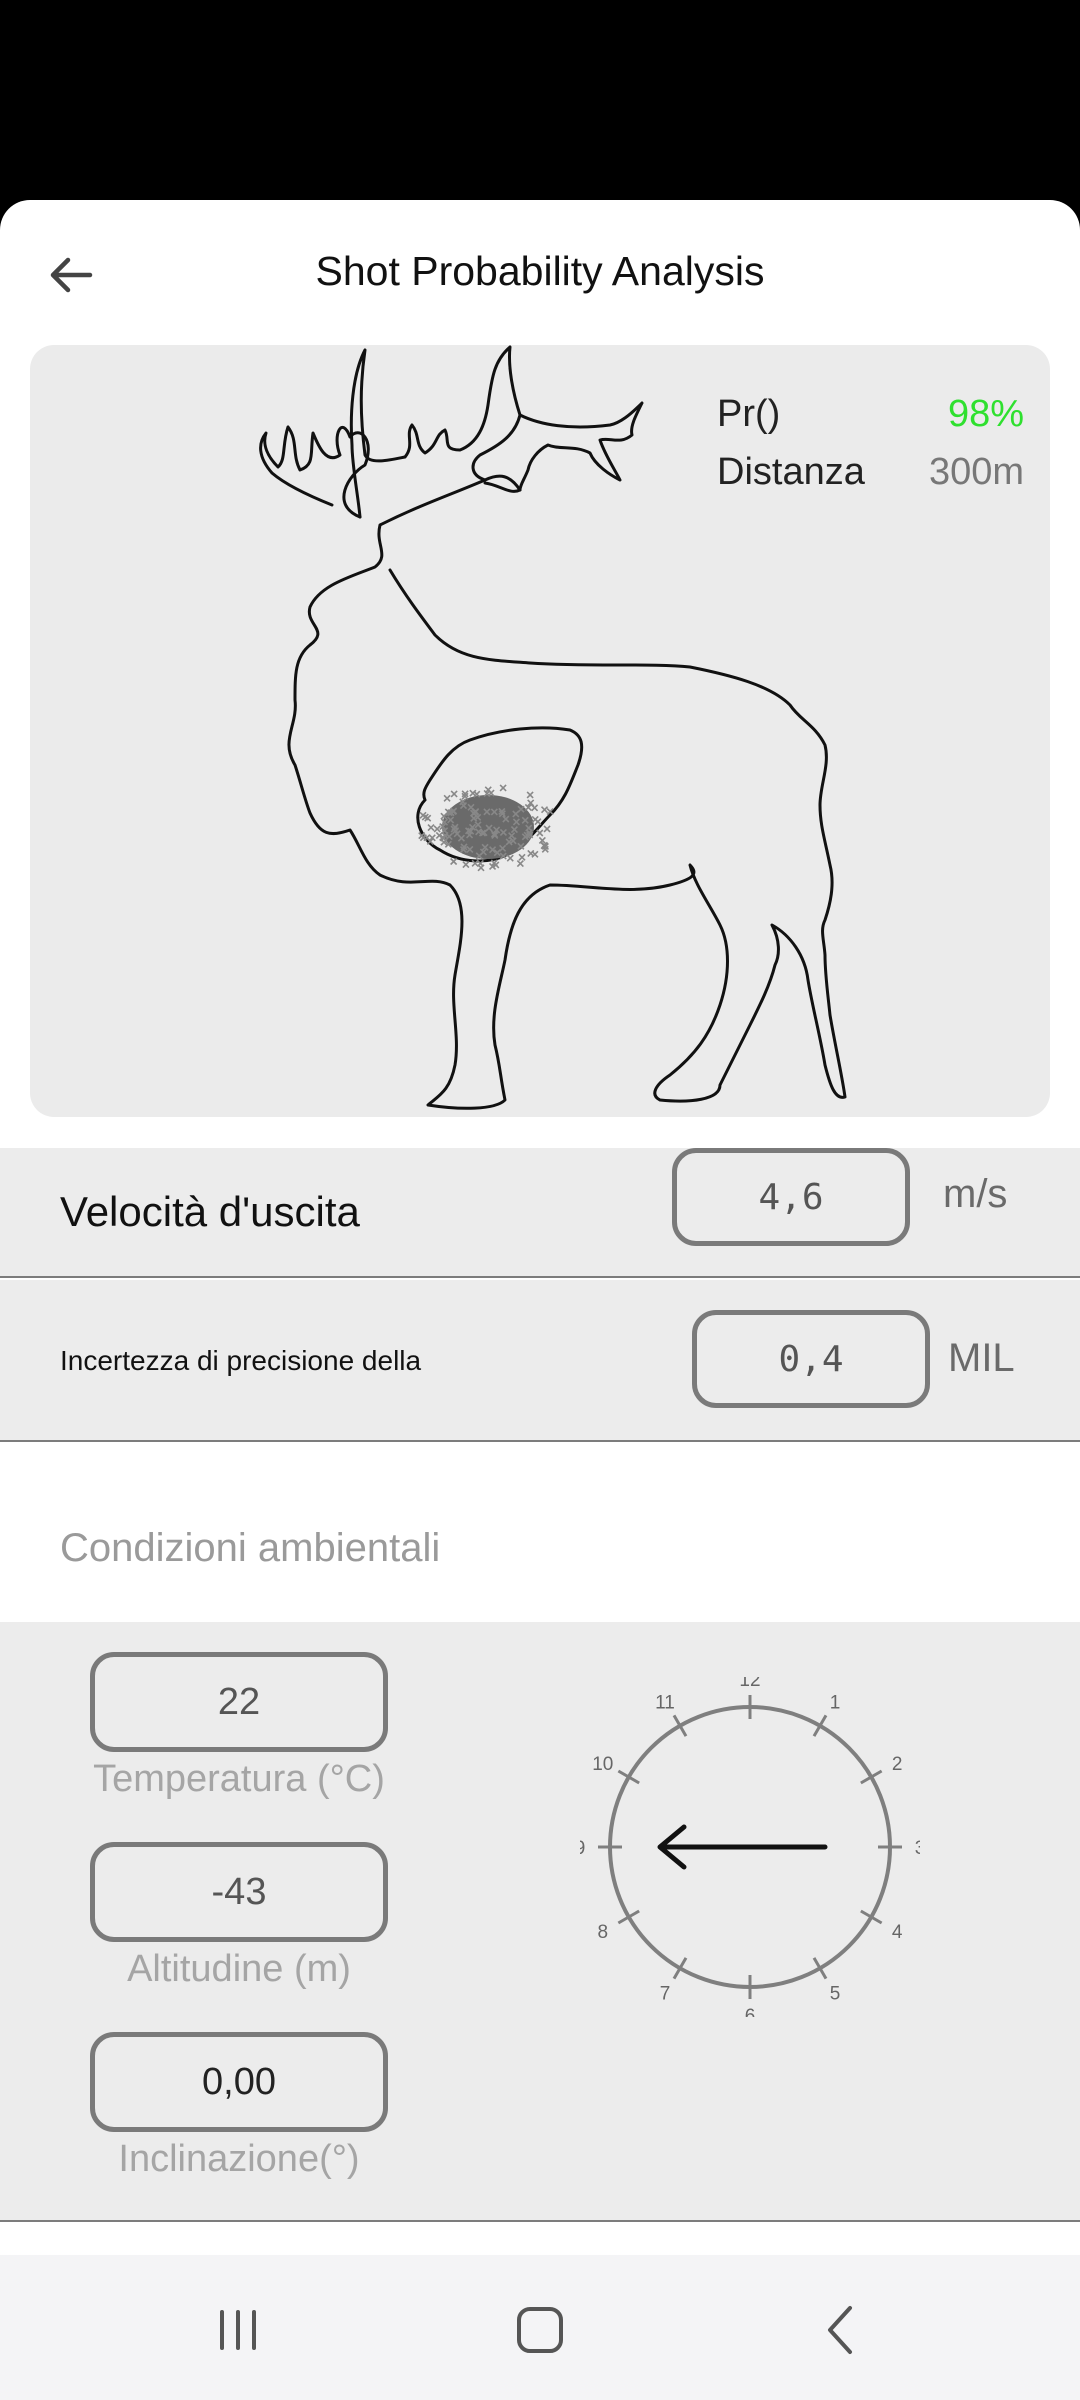 This screenshot has width=1080, height=2400. Describe the element at coordinates (540, 100) in the screenshot. I see `status-bar` at that location.